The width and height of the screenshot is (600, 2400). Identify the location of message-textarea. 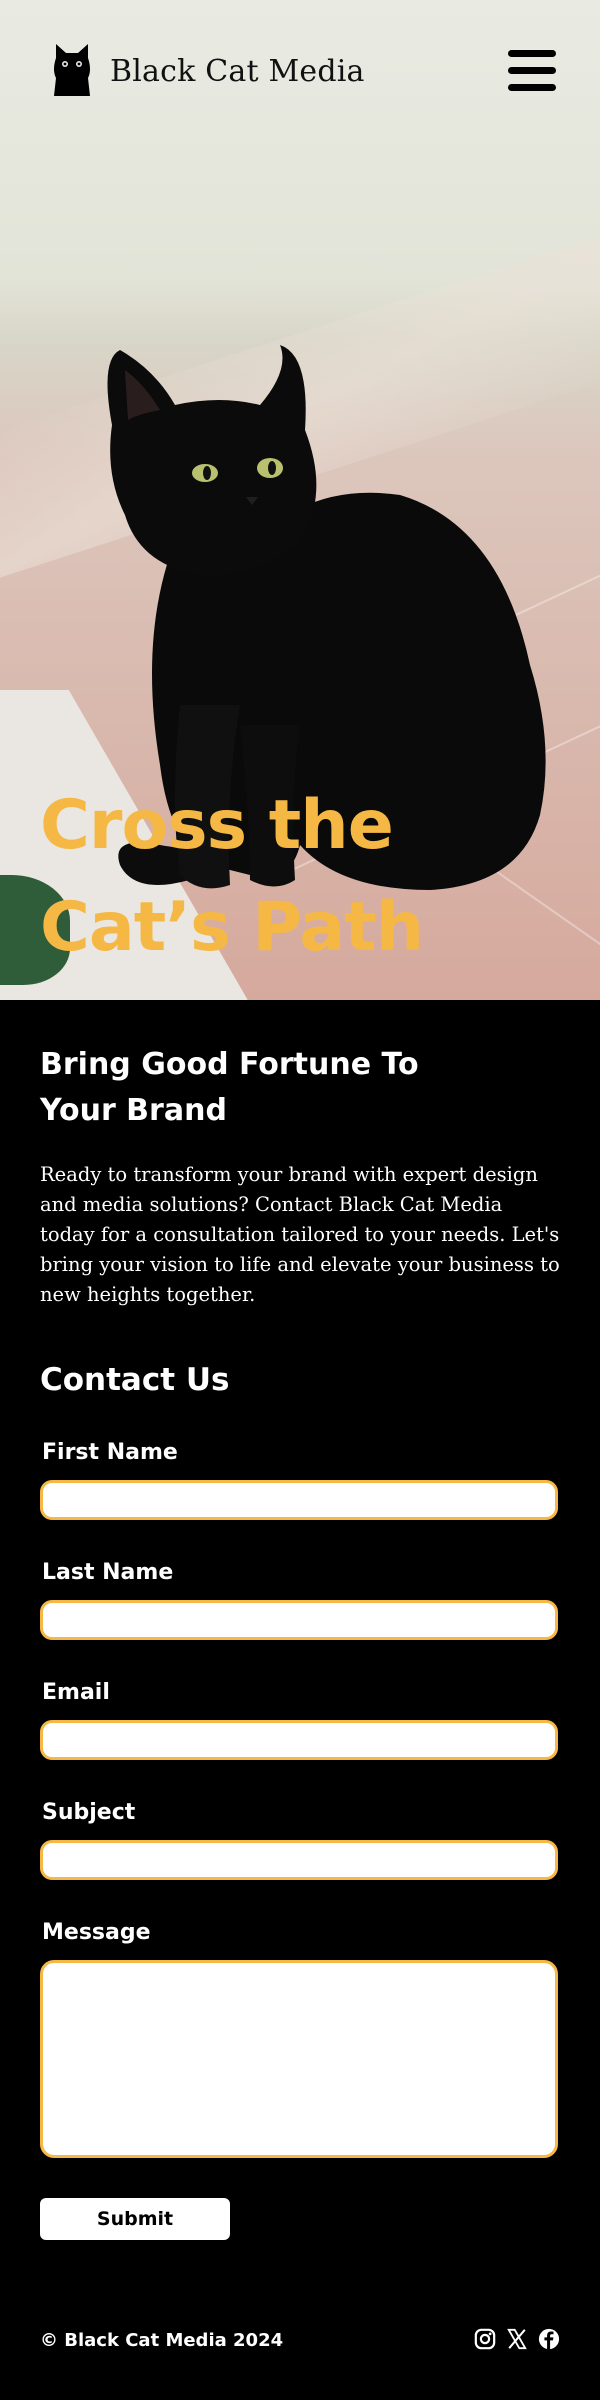
(299, 2059).